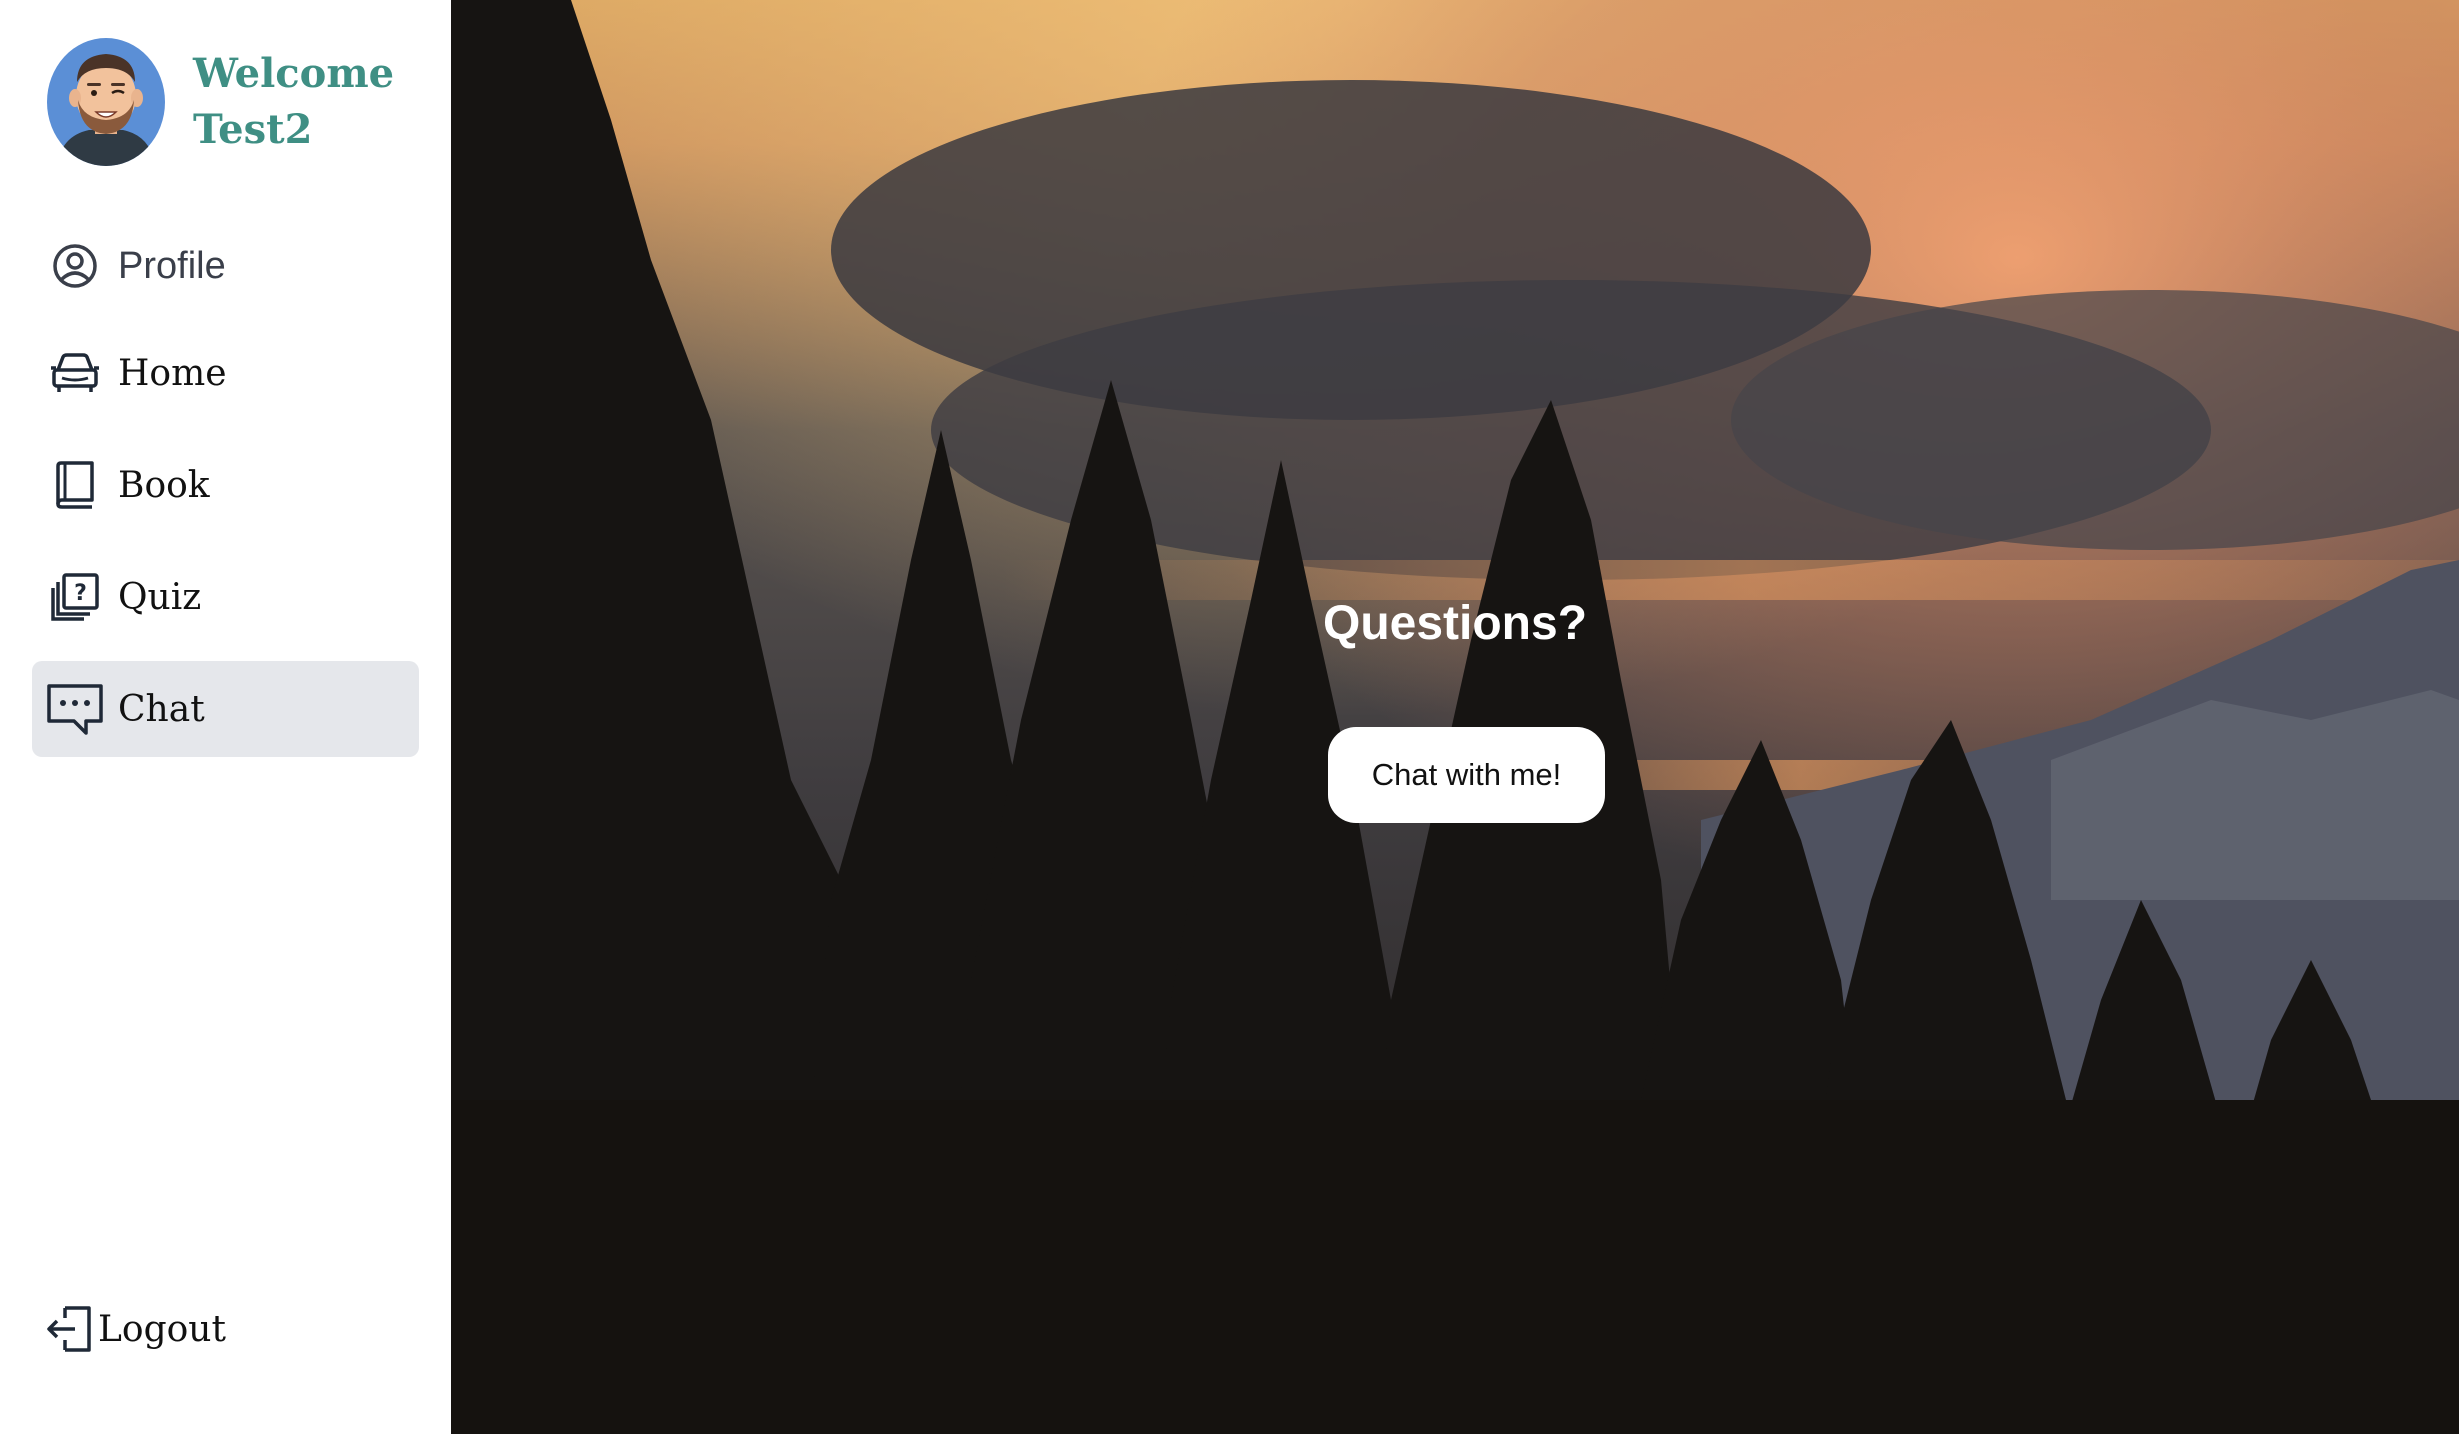  Describe the element at coordinates (75, 485) in the screenshot. I see `book-icon` at that location.